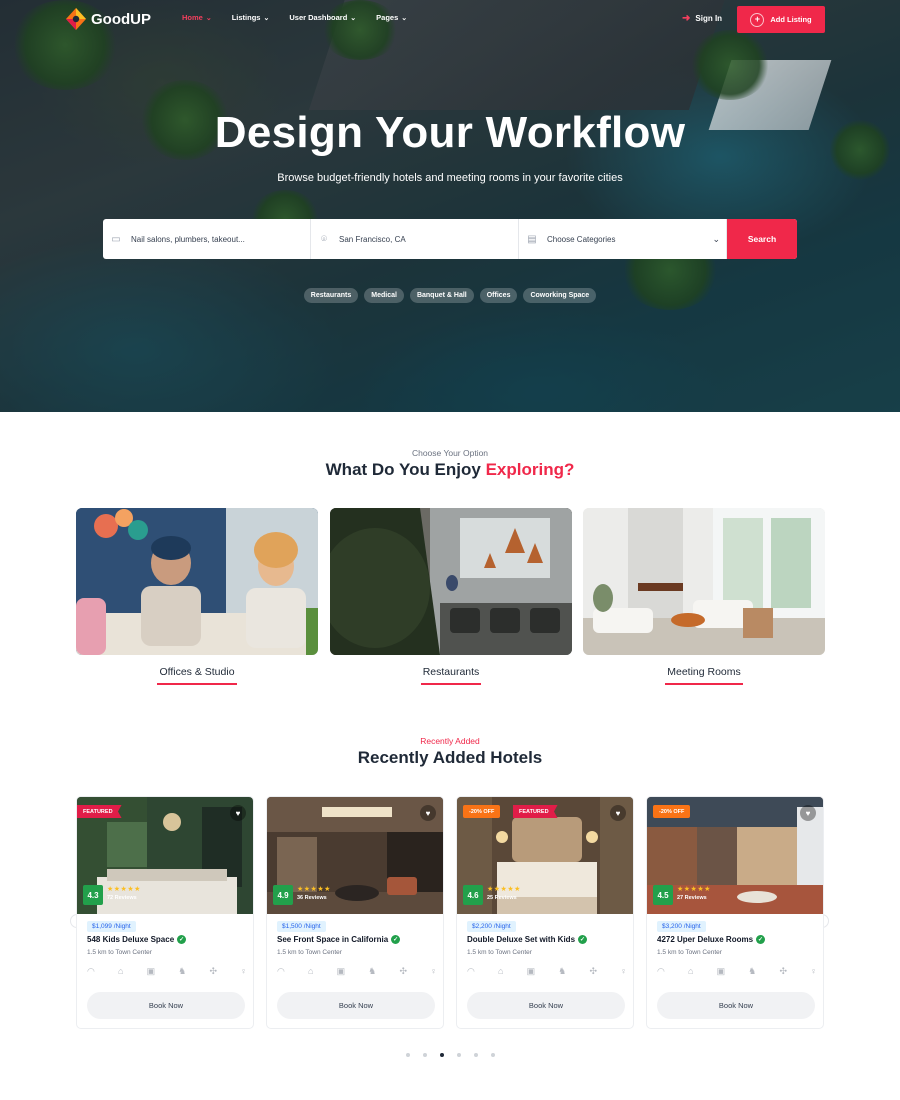 The height and width of the screenshot is (1100, 900). Describe the element at coordinates (116, 239) in the screenshot. I see `keyboard-icon: ▭` at that location.